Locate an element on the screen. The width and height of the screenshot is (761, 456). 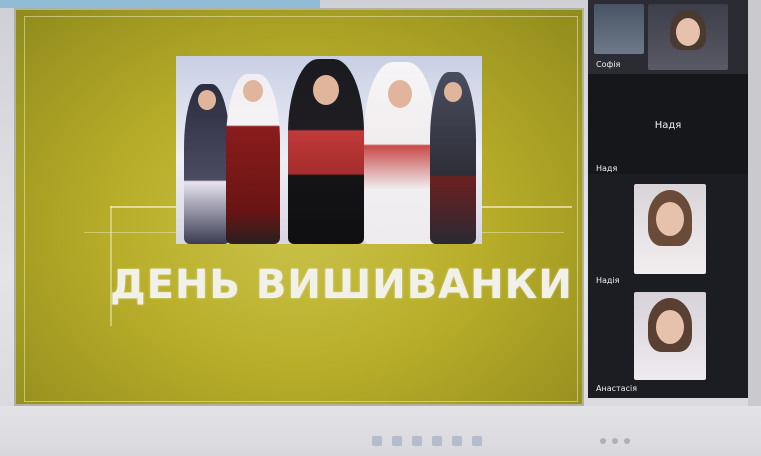
participant-tile: Надія is located at coordinates (668, 231).